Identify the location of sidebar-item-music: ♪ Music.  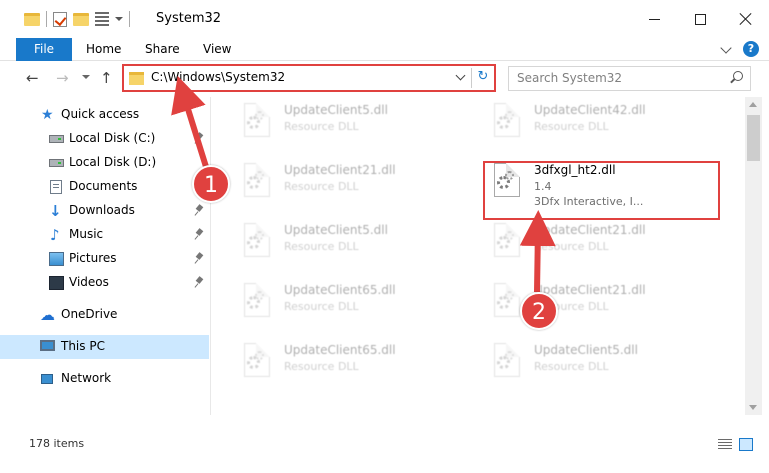
(104, 235).